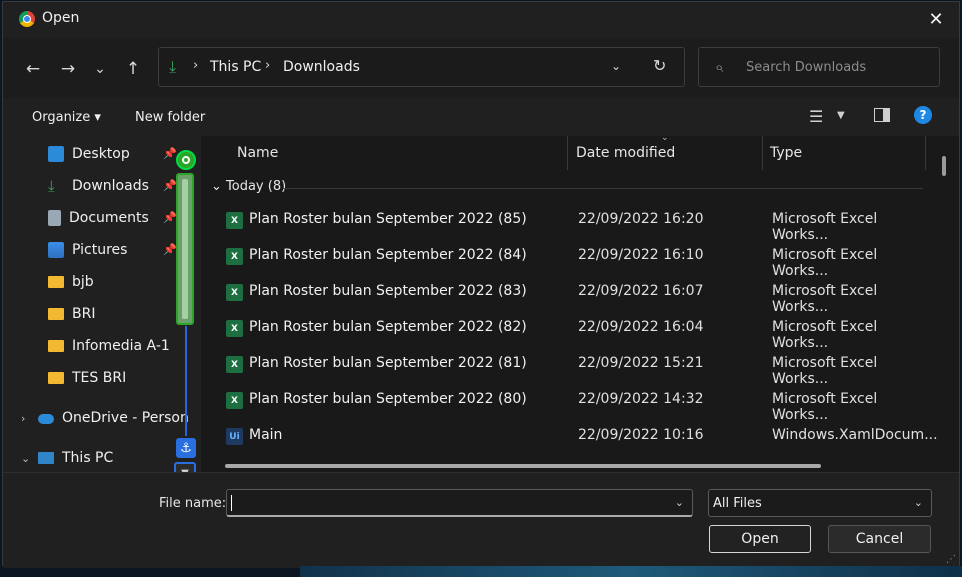 This screenshot has height=577, width=962. I want to click on command-bar: Organize ▾ New folder ☰ ▼ ?, so click(481, 117).